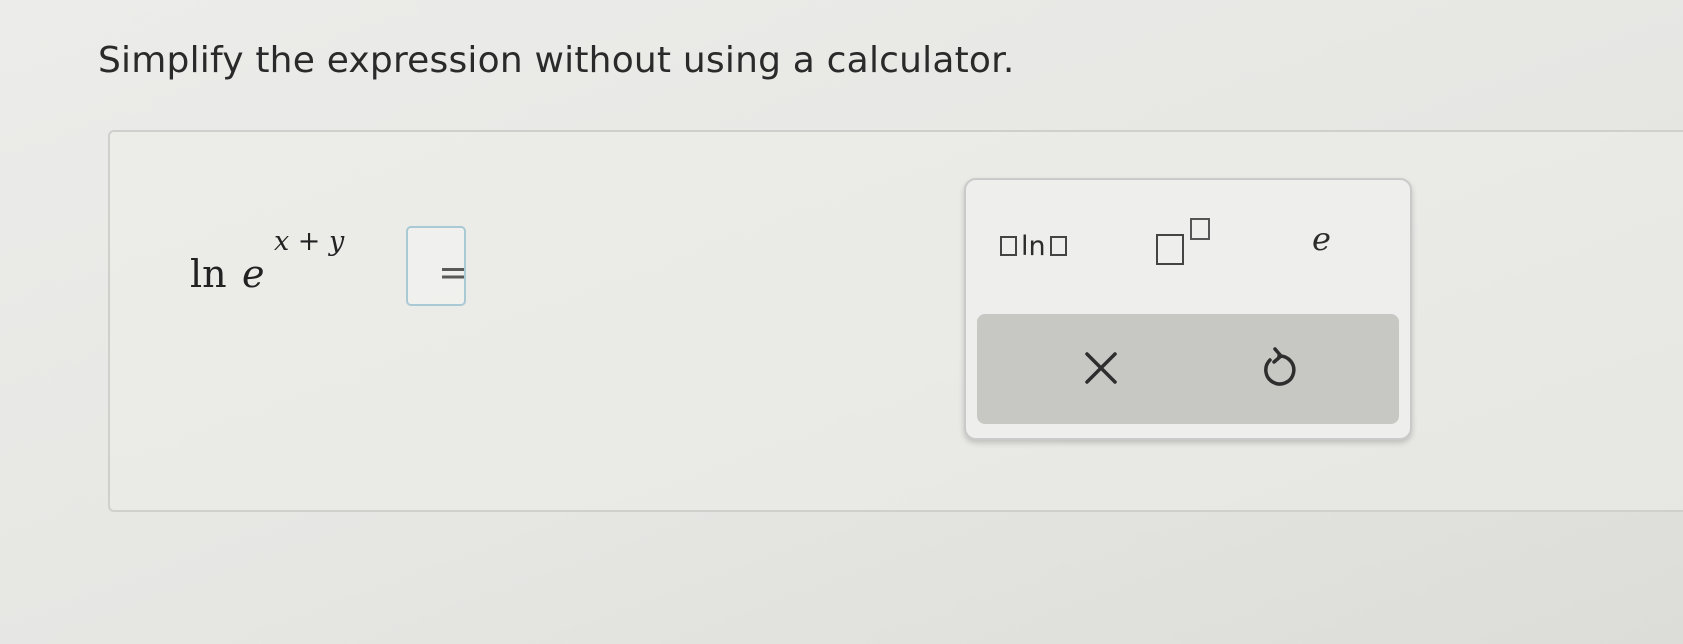  What do you see at coordinates (1058, 246) in the screenshot?
I see `log-placeholder-right-icon` at bounding box center [1058, 246].